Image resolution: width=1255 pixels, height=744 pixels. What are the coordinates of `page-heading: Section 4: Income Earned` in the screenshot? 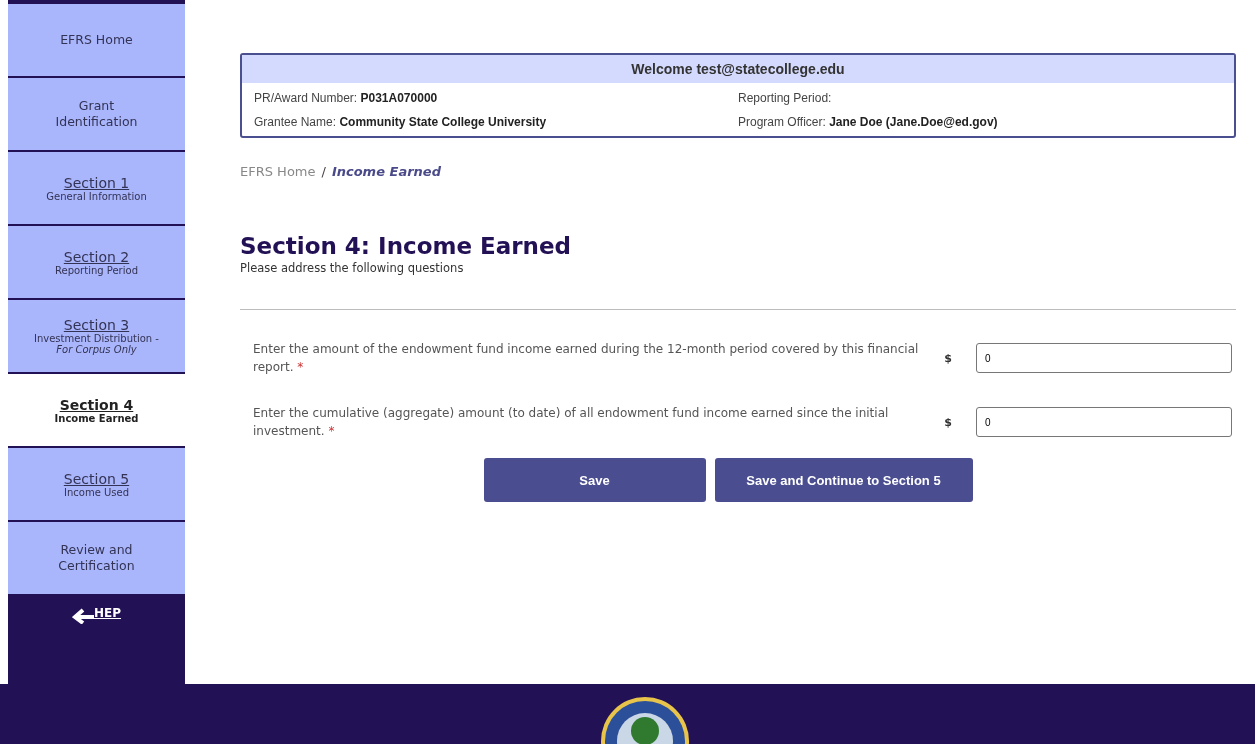 It's located at (406, 246).